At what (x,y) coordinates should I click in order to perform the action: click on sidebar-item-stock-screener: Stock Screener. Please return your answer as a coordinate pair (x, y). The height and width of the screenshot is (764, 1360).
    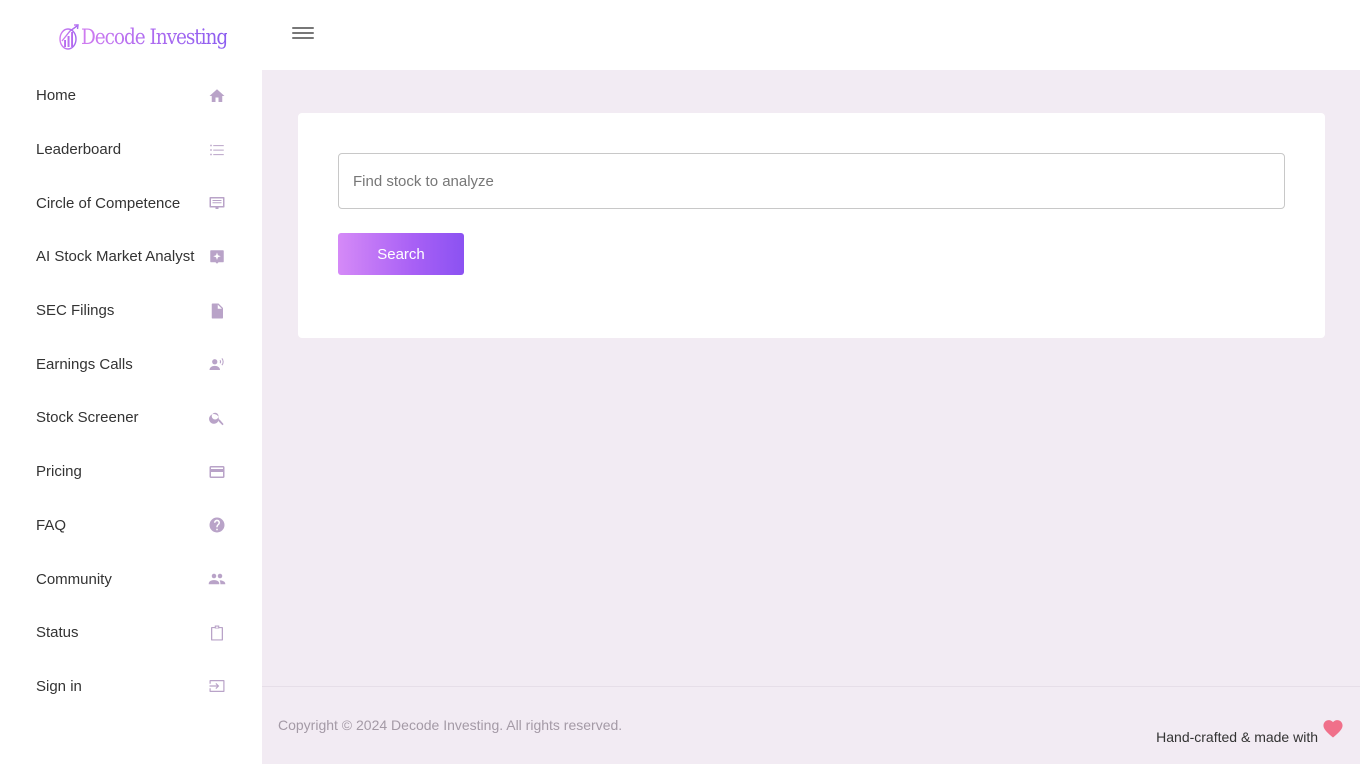
    Looking at the image, I should click on (131, 418).